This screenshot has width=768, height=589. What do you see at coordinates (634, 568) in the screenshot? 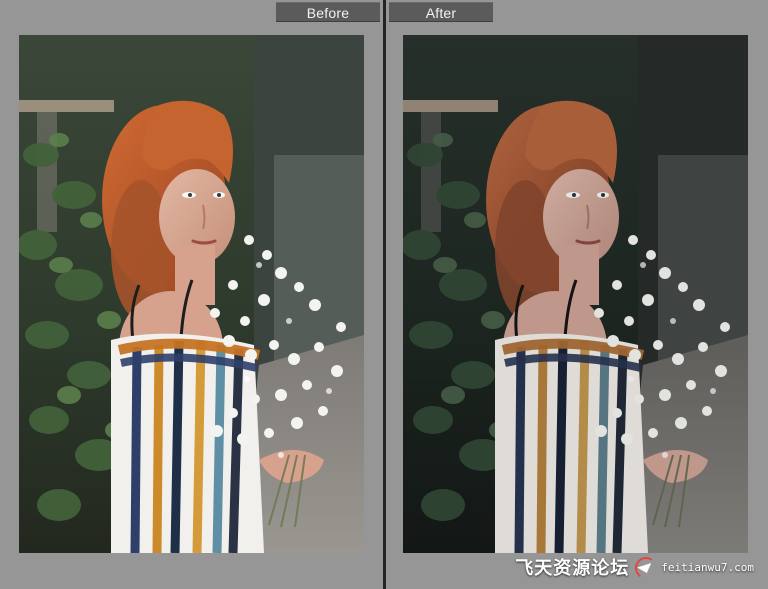
I see `site-watermark: 飞天资源论坛 feitianwu7.com` at bounding box center [634, 568].